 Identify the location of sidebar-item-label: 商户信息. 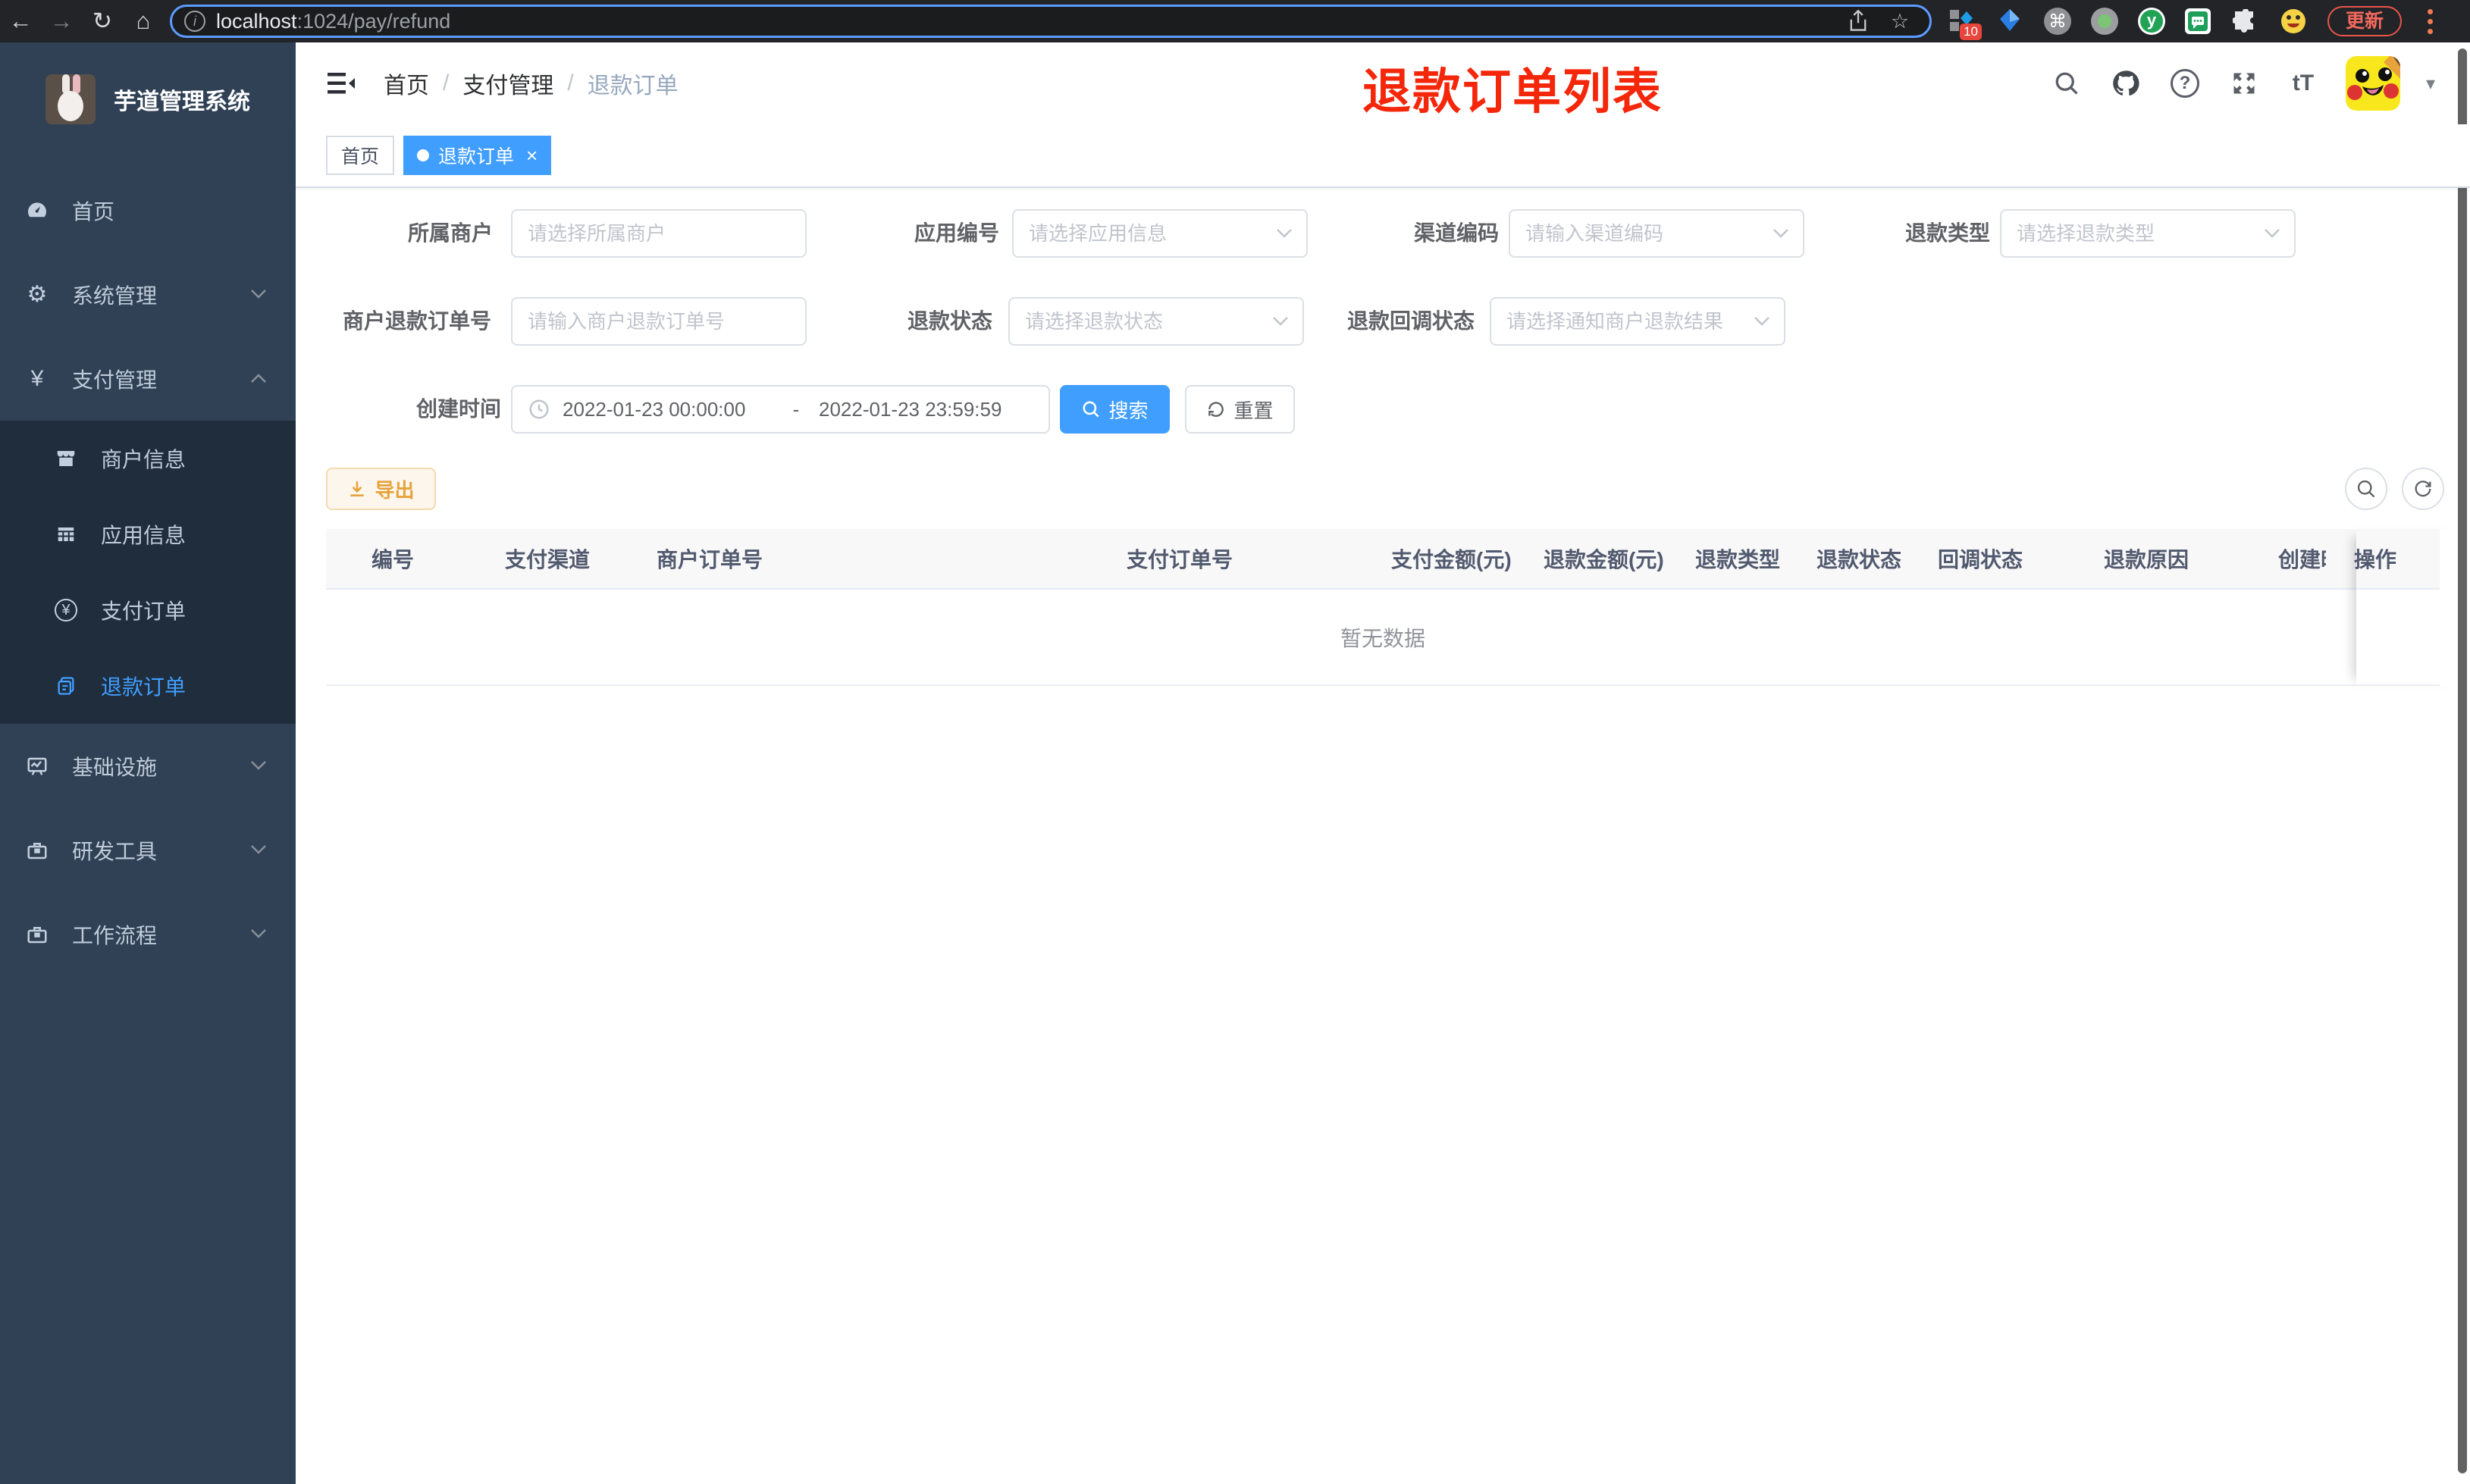
(144, 459).